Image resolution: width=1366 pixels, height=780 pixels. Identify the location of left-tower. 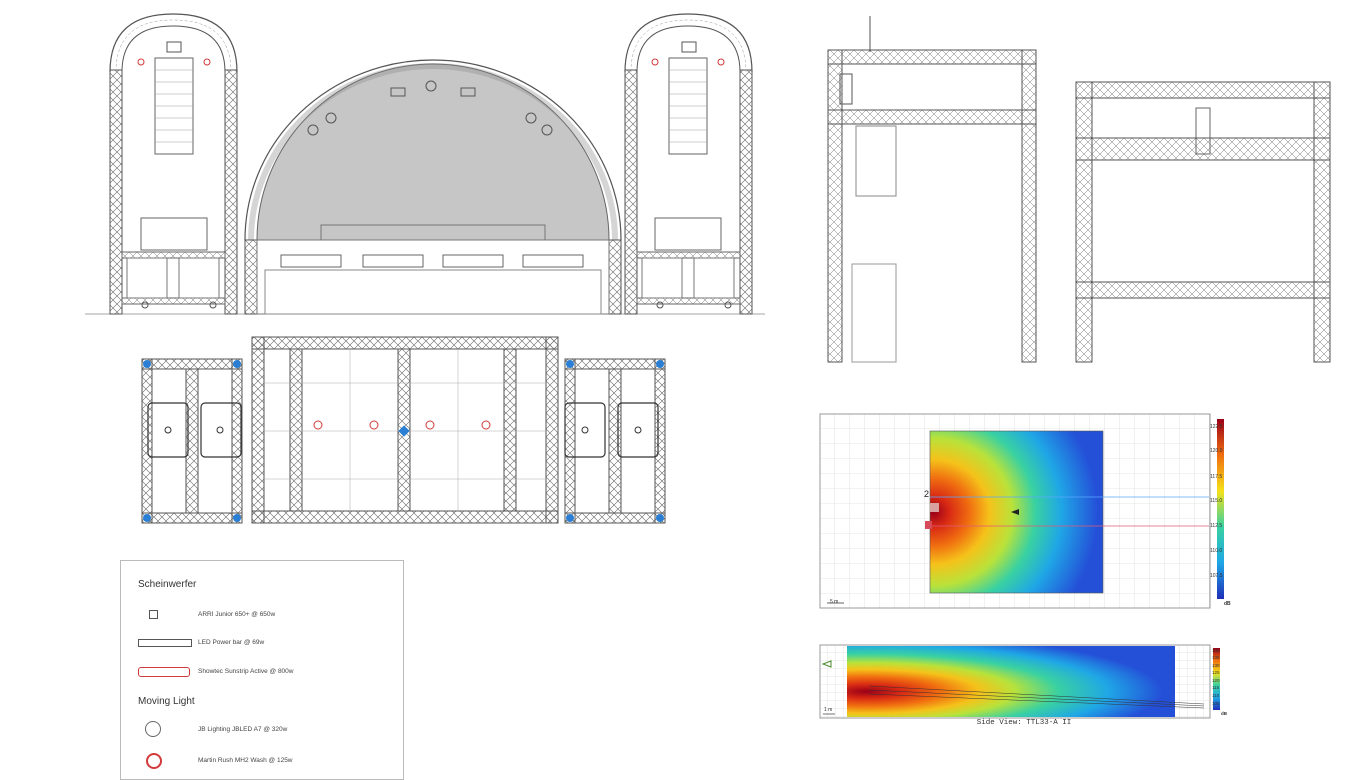
(173, 164).